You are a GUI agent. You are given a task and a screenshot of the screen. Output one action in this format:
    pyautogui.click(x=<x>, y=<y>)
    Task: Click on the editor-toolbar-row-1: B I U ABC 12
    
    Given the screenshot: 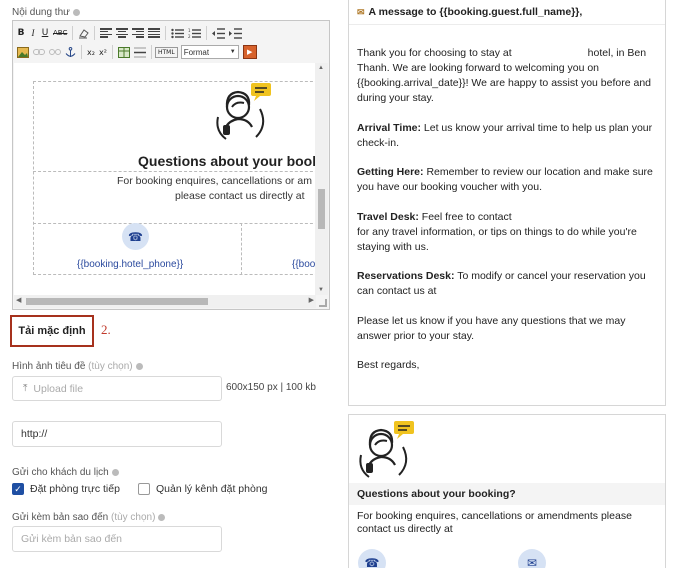 What is the action you would take?
    pyautogui.click(x=129, y=33)
    